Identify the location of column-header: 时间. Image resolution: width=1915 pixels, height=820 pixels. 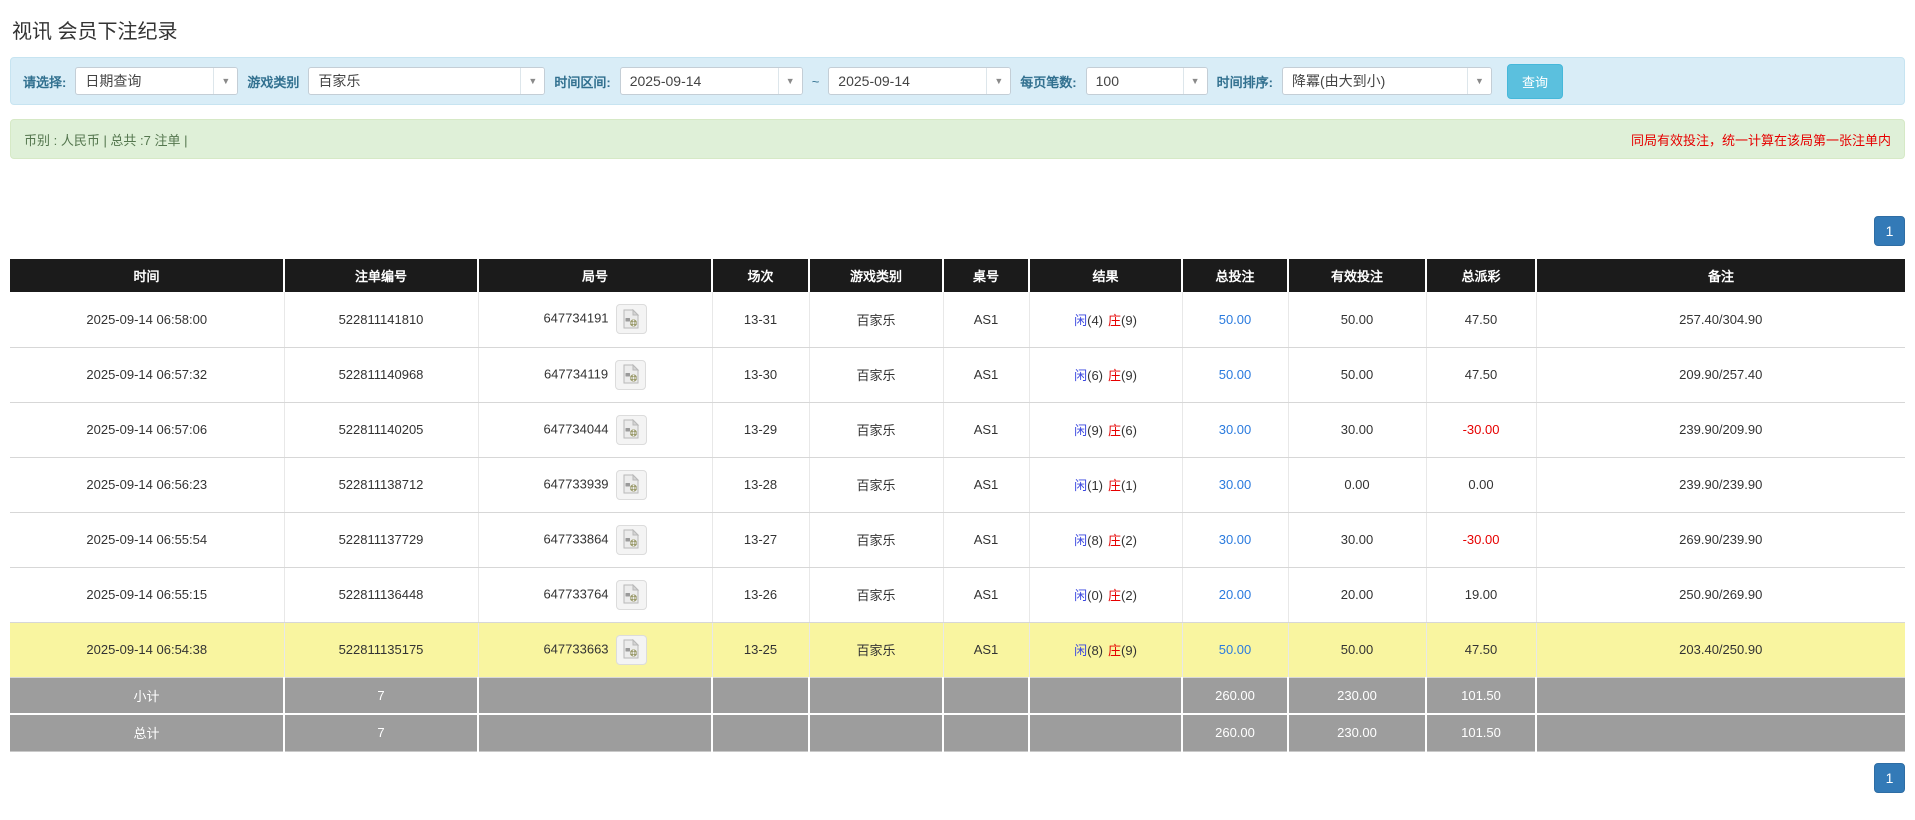
(147, 275).